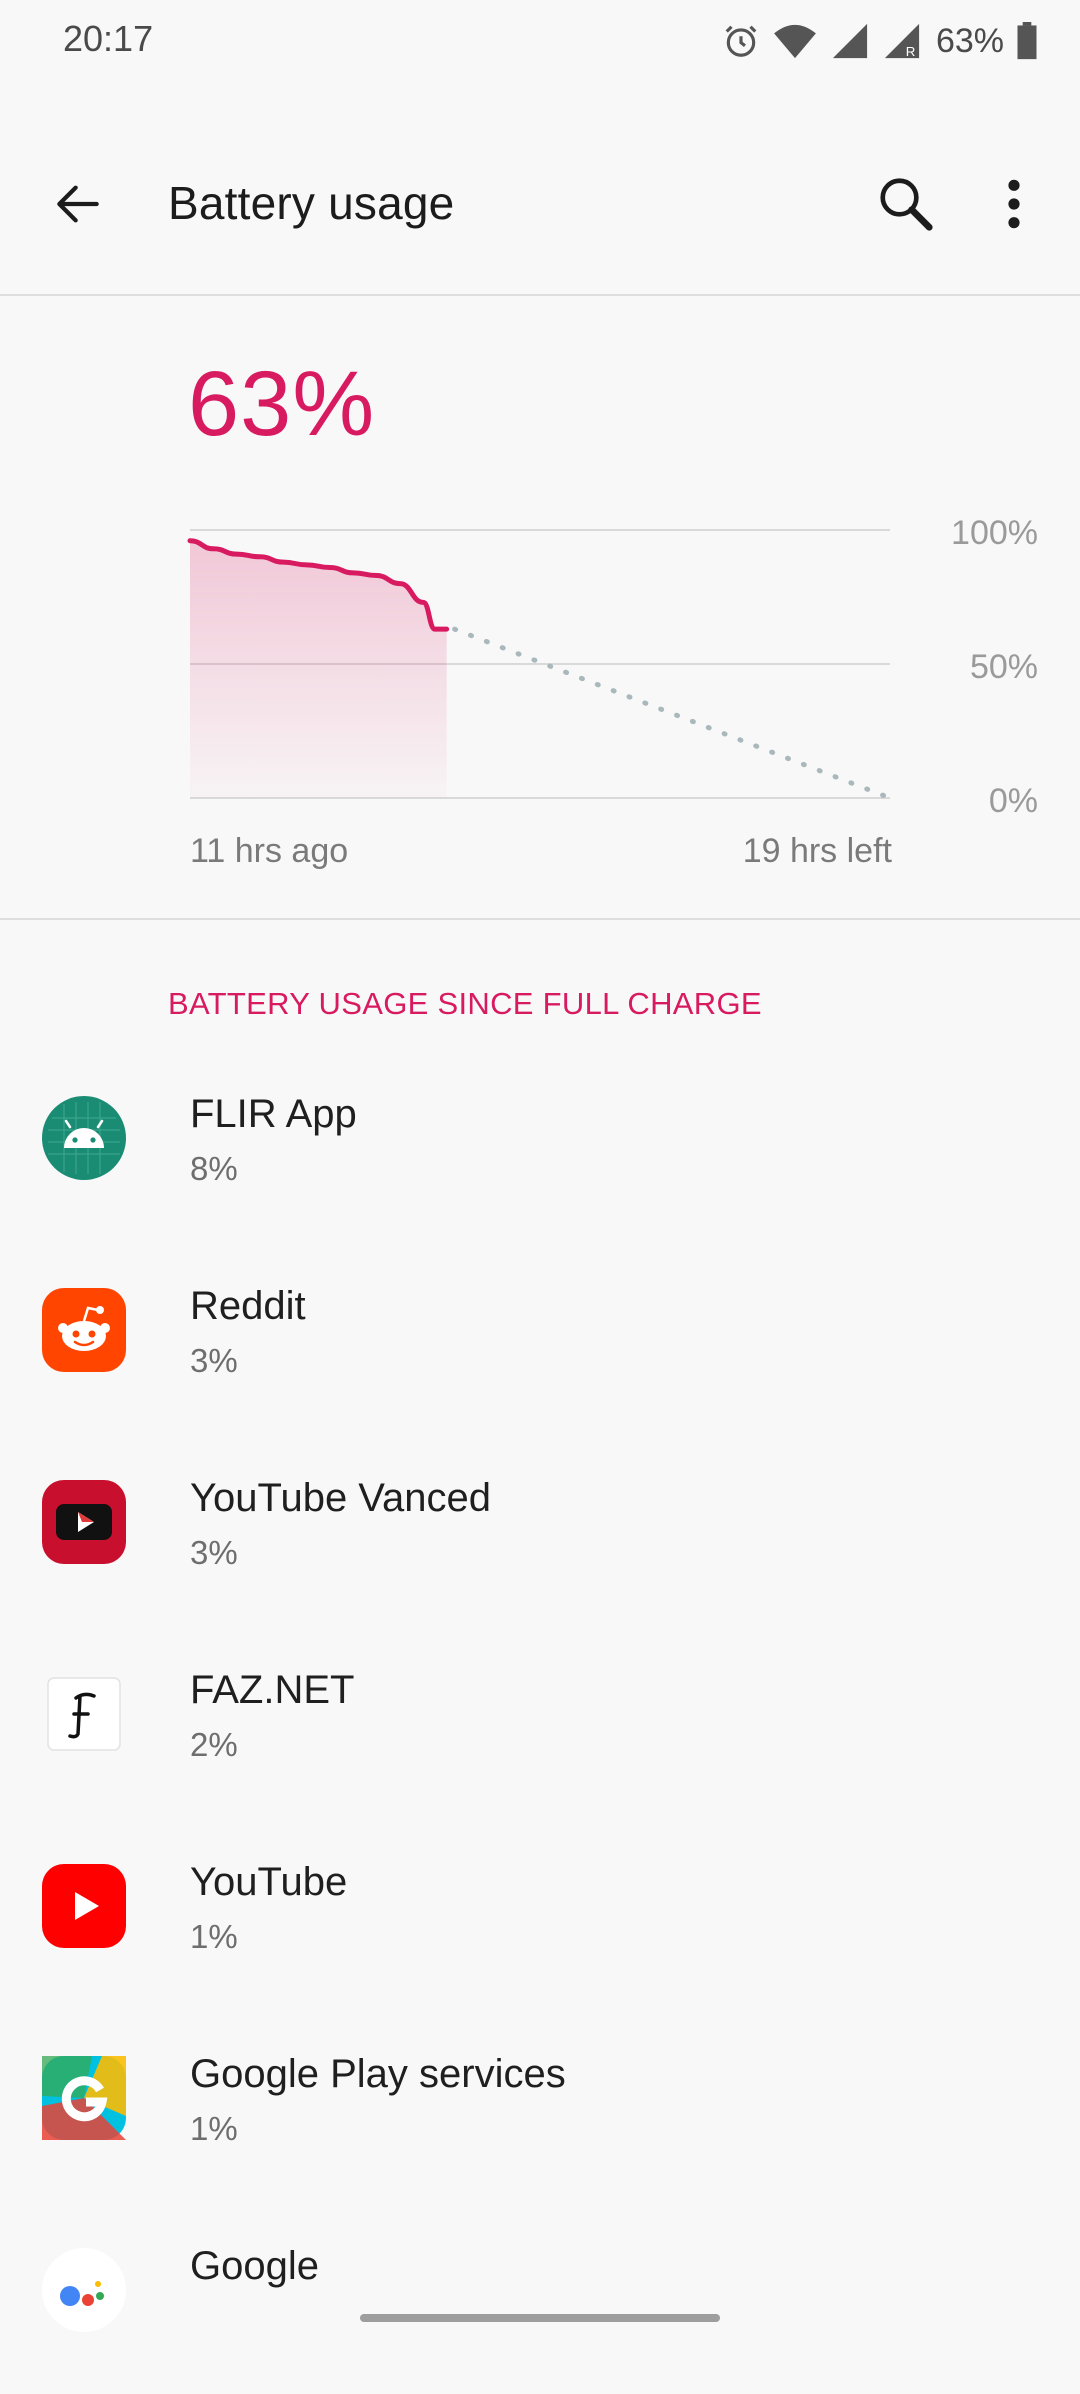 Image resolution: width=1080 pixels, height=2394 pixels. Describe the element at coordinates (817, 851) in the screenshot. I see `x-end-label: 19 hrs left` at that location.